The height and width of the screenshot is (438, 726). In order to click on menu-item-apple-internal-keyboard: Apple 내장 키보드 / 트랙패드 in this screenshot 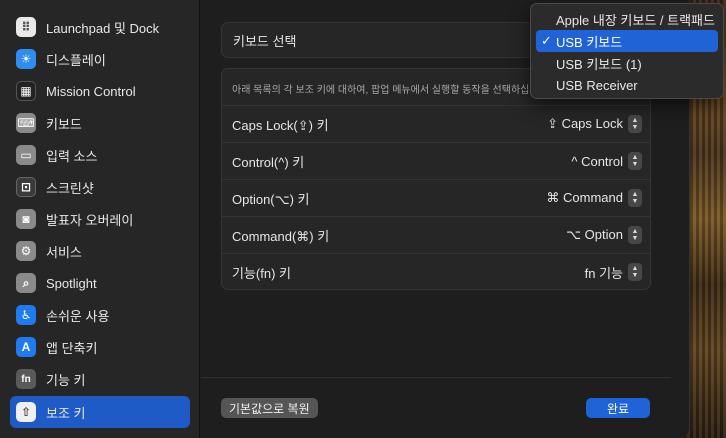, I will do `click(627, 19)`.